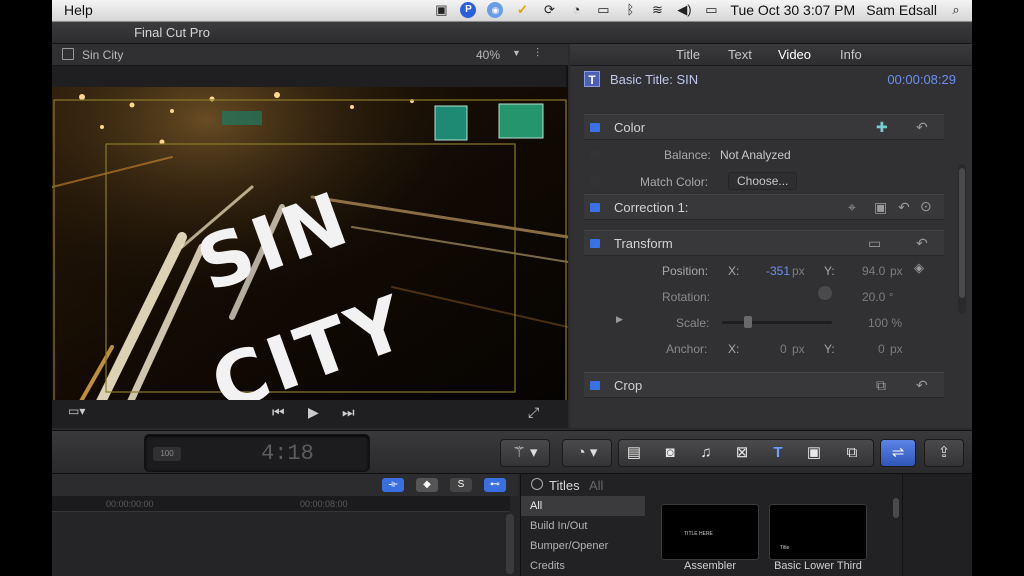  What do you see at coordinates (348, 412) in the screenshot?
I see `next-edit-icon: ⏭` at bounding box center [348, 412].